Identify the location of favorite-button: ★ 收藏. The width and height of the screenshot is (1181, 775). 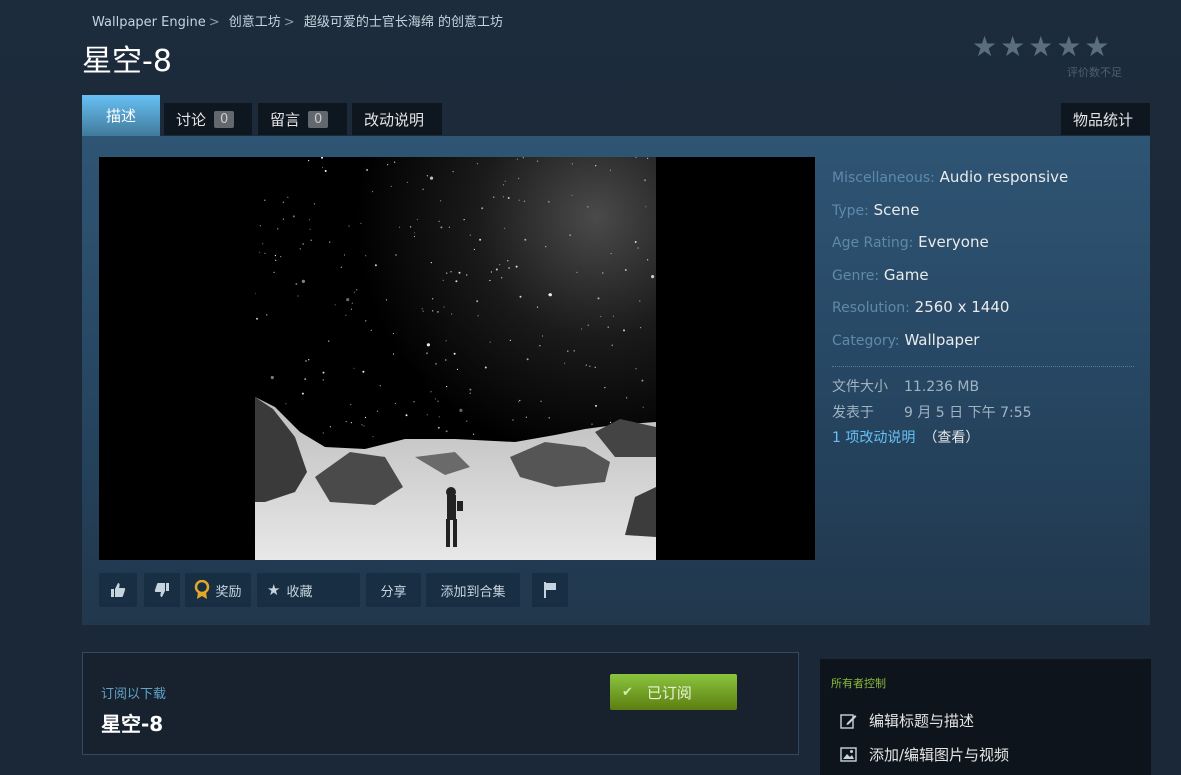
(308, 590).